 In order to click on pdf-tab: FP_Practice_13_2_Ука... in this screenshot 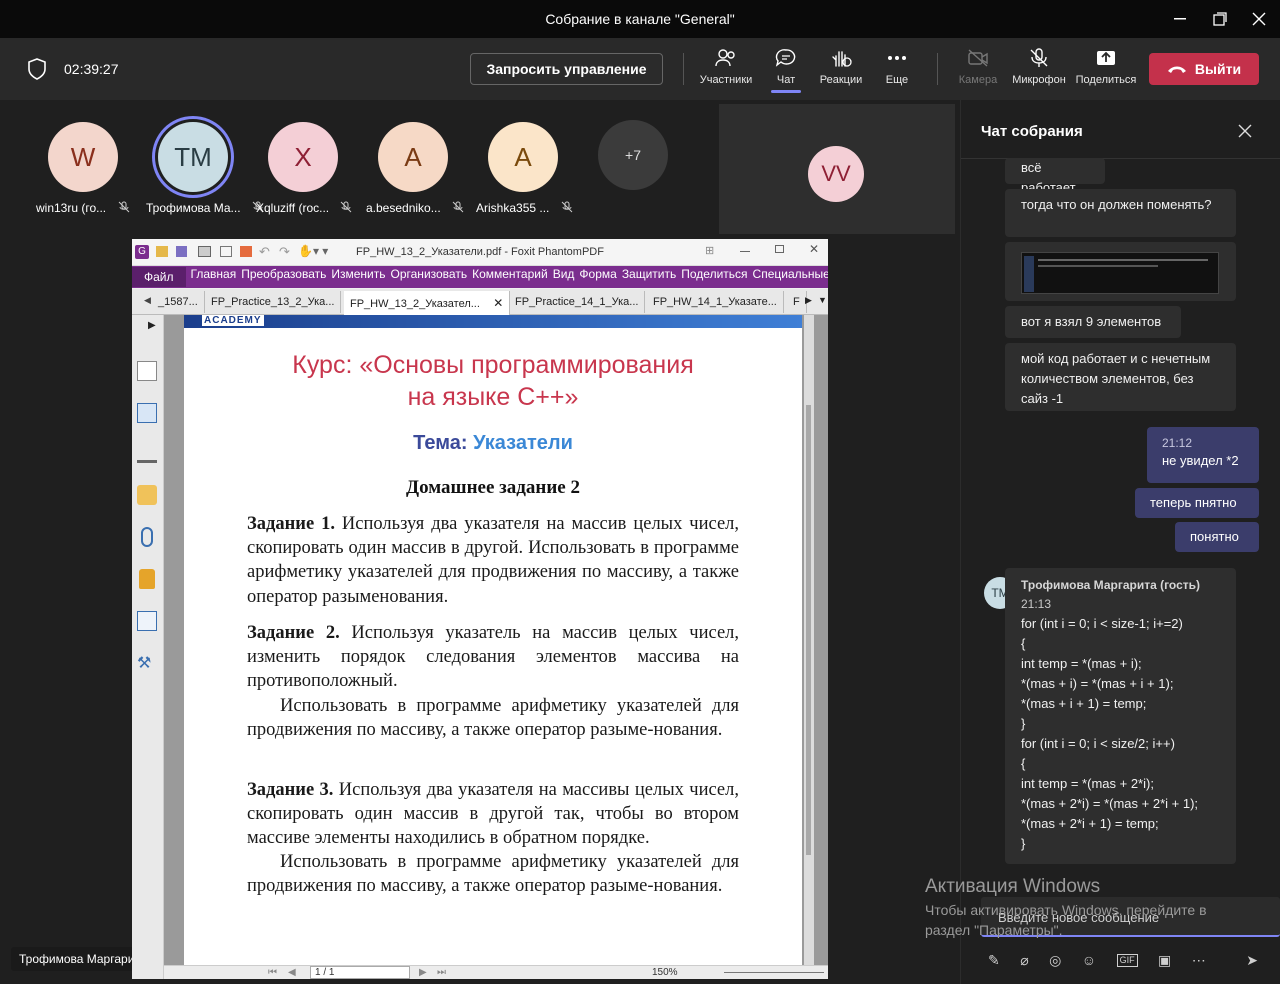, I will do `click(273, 302)`.